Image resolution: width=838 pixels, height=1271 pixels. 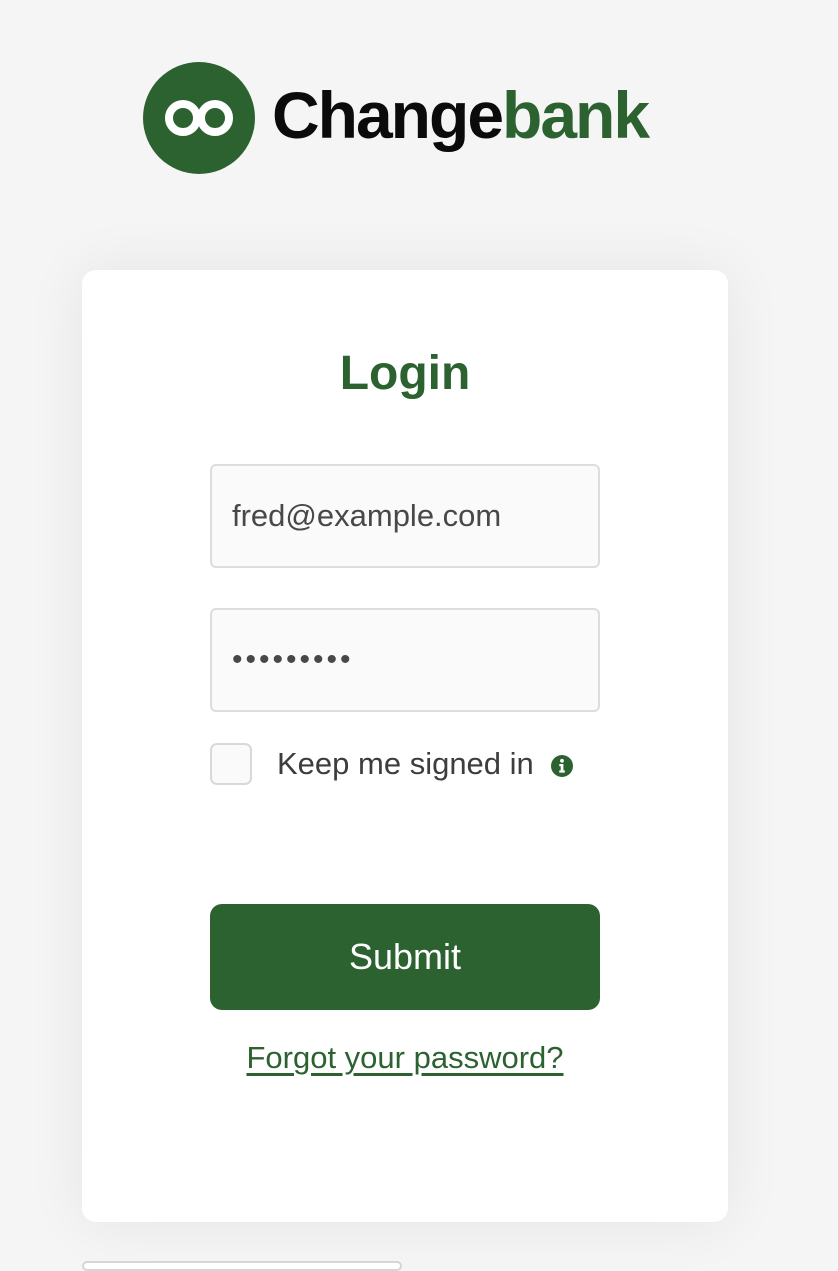 I want to click on email-field, so click(x=405, y=516).